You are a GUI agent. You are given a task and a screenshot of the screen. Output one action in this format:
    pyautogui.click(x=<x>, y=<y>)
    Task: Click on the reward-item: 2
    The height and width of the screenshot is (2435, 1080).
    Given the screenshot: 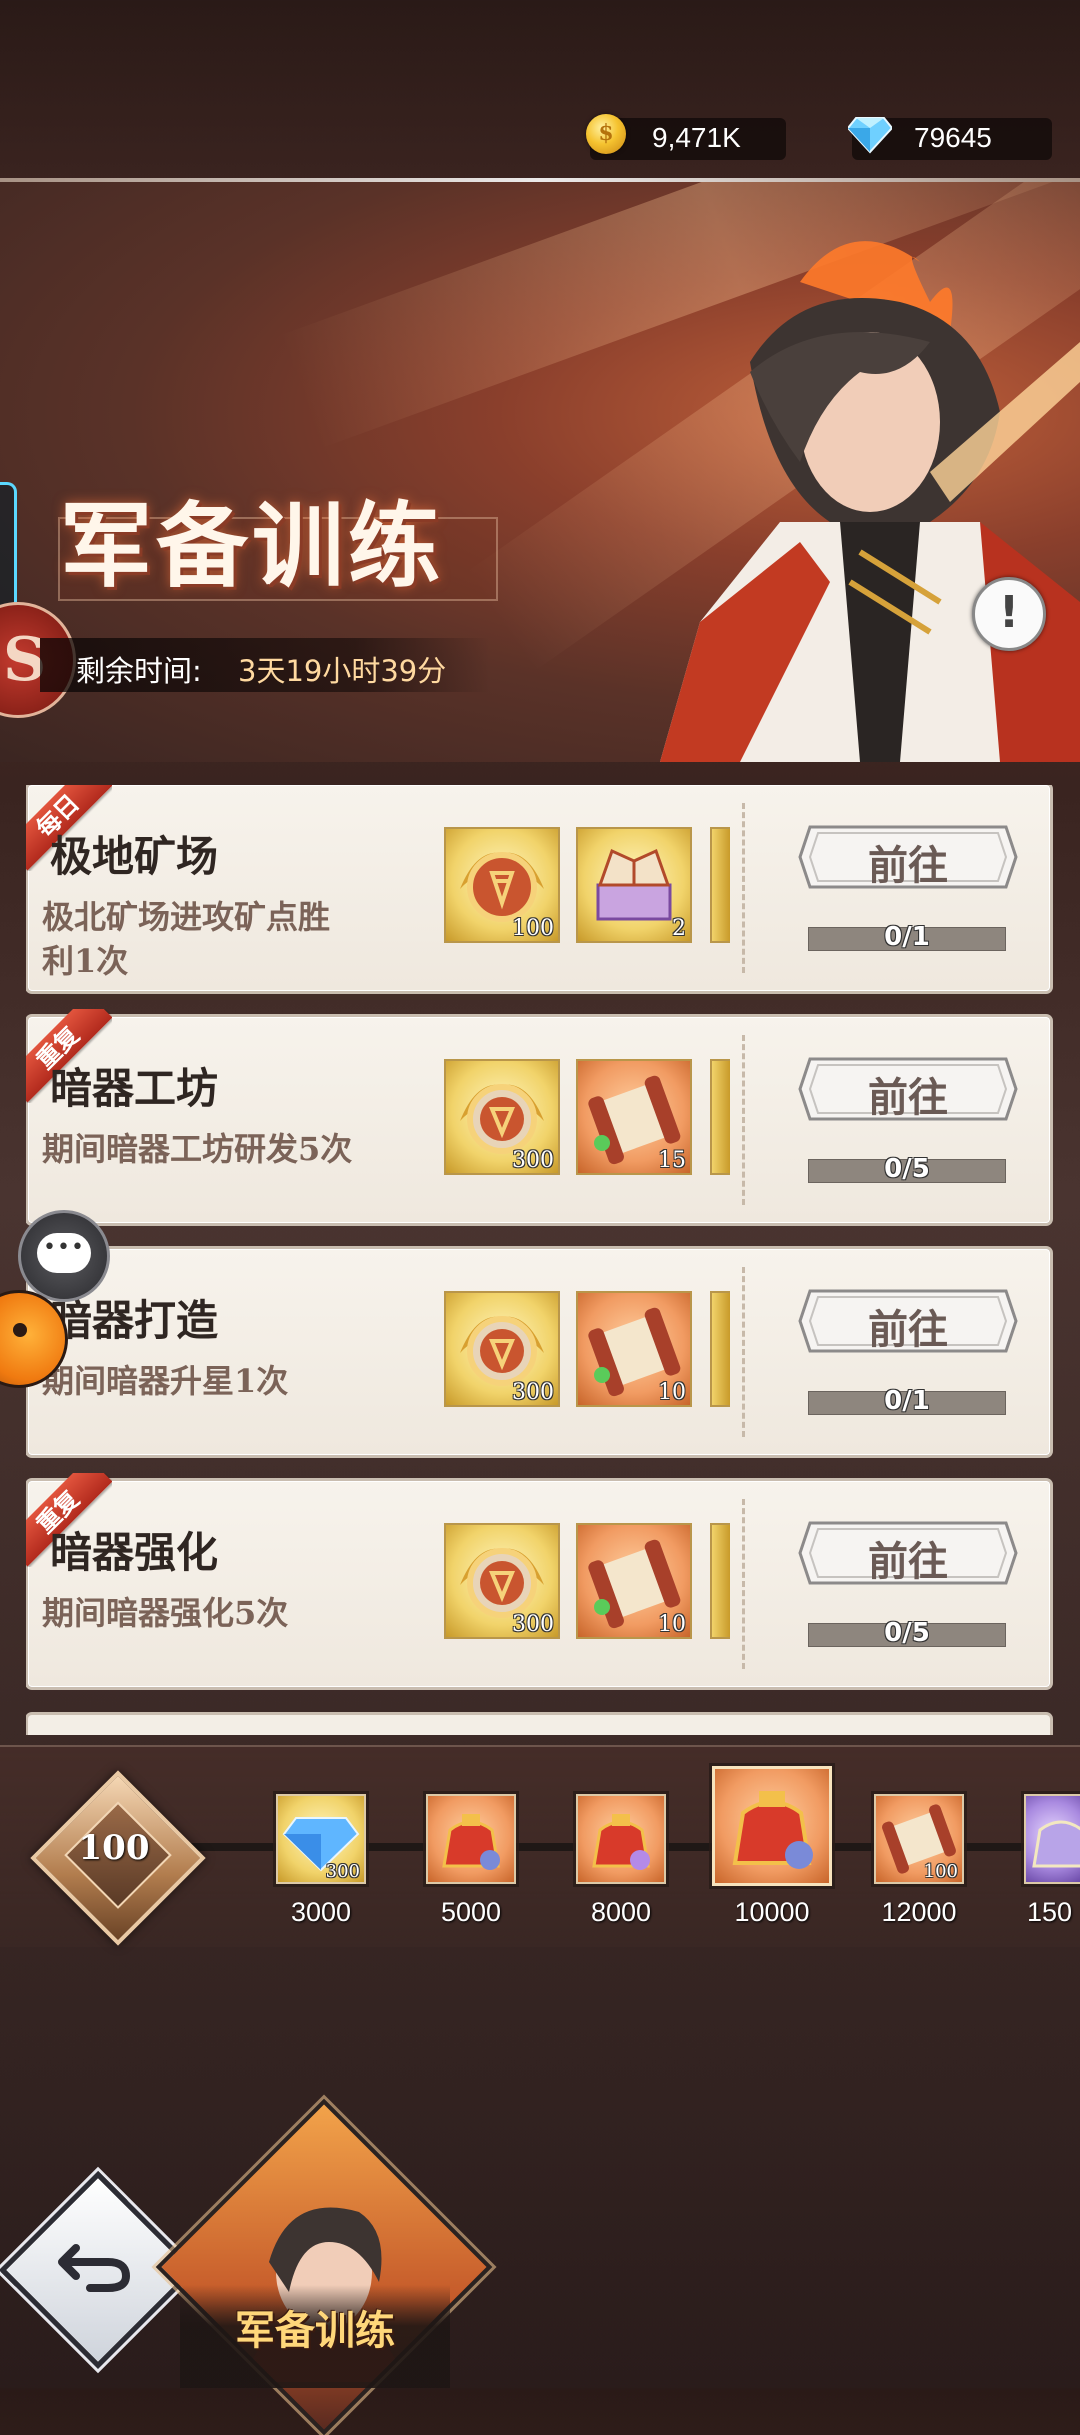 What is the action you would take?
    pyautogui.click(x=634, y=885)
    